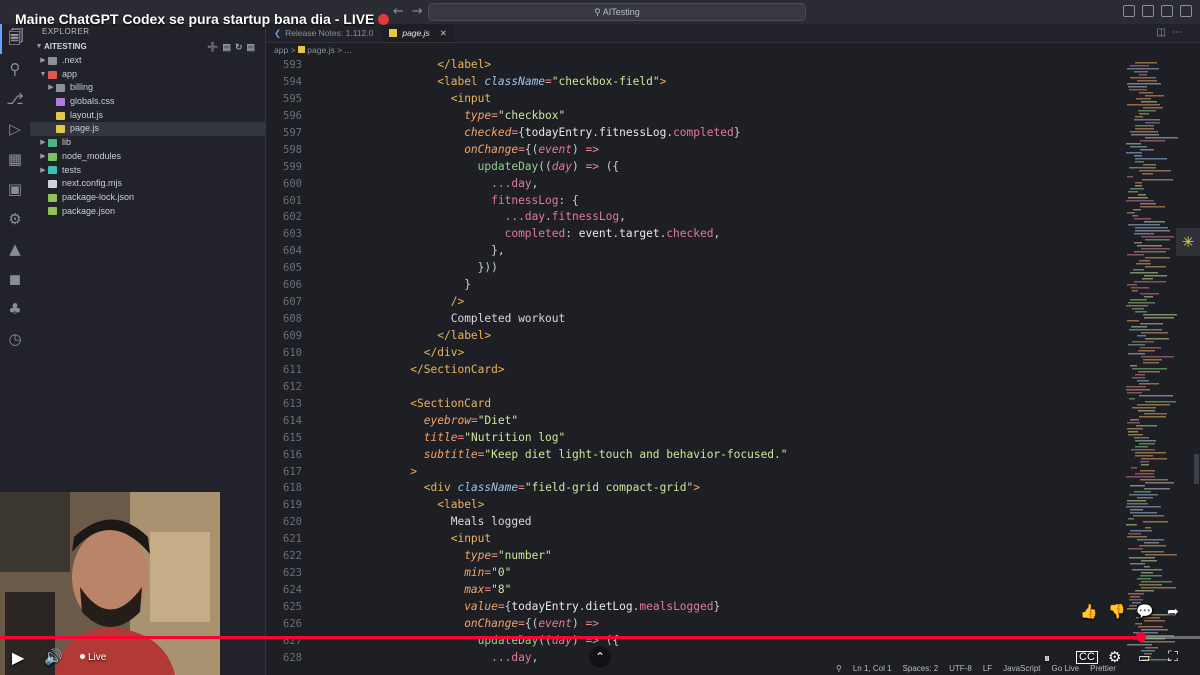 Image resolution: width=1200 pixels, height=675 pixels. Describe the element at coordinates (15, 309) in the screenshot. I see `python-icon: ♣` at that location.